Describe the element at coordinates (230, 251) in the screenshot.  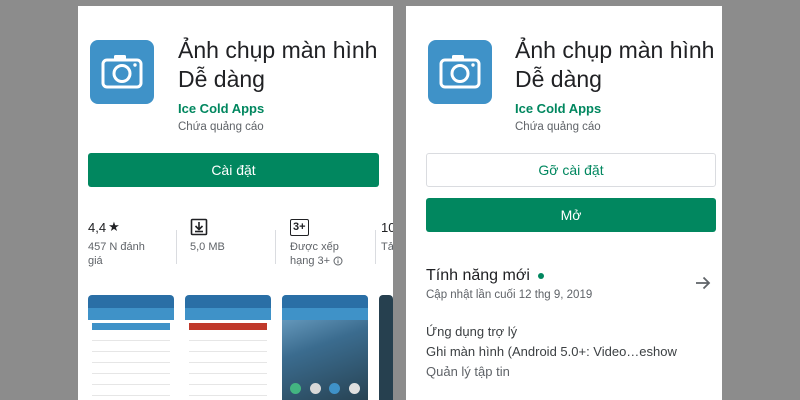
I see `size-stat: 5,0 MB` at that location.